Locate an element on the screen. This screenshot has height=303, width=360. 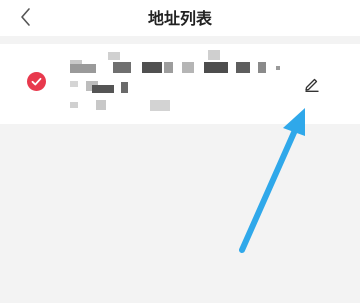
selected-check is located at coordinates (36, 81).